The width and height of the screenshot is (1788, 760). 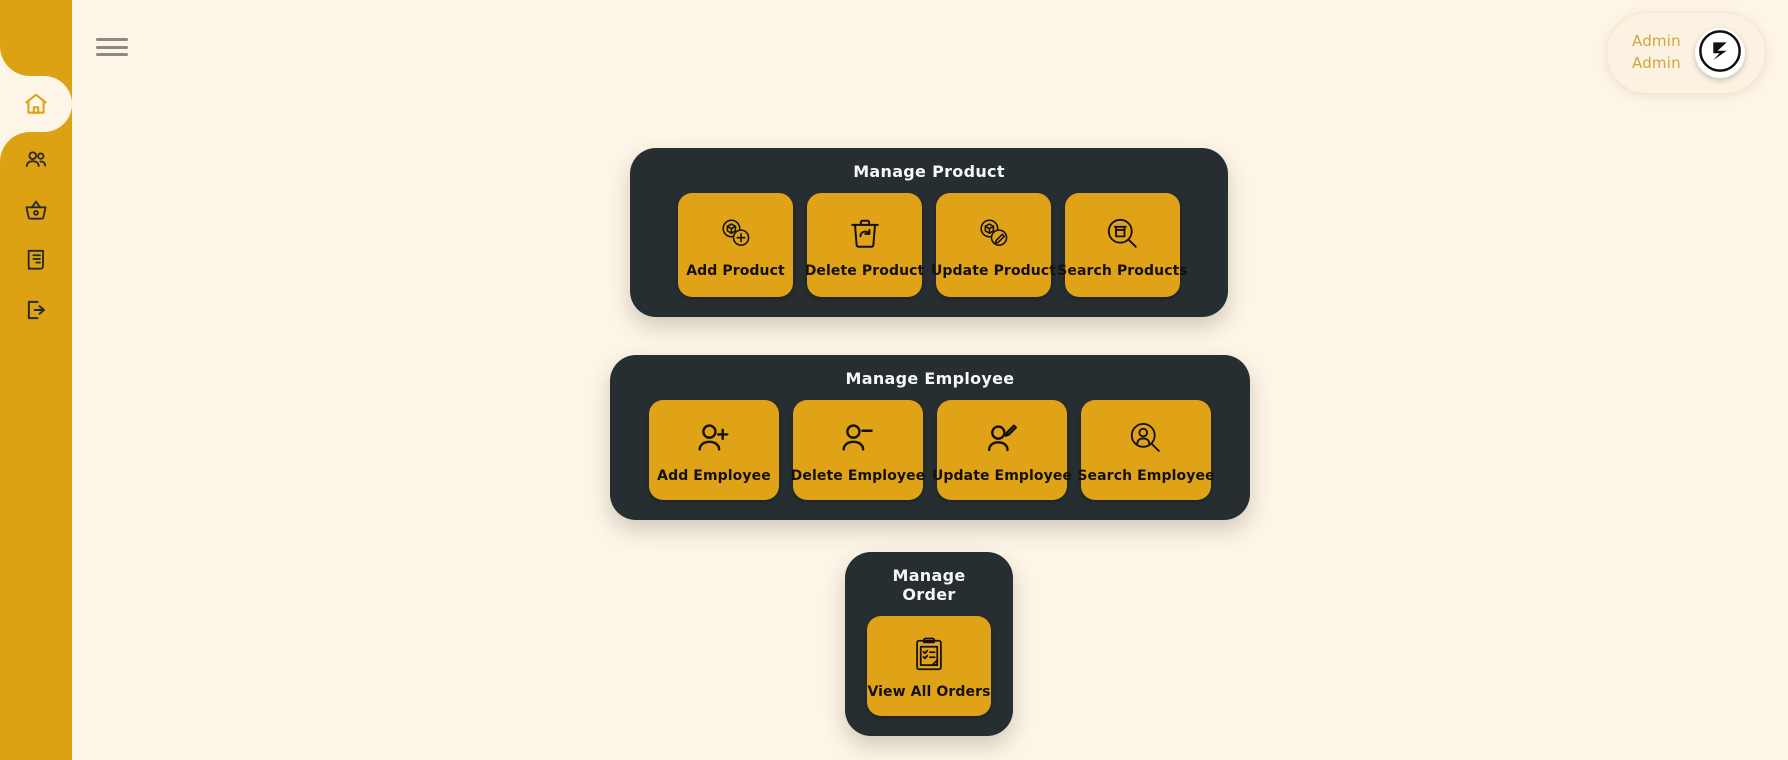 I want to click on notch-top, so click(x=15, y=61).